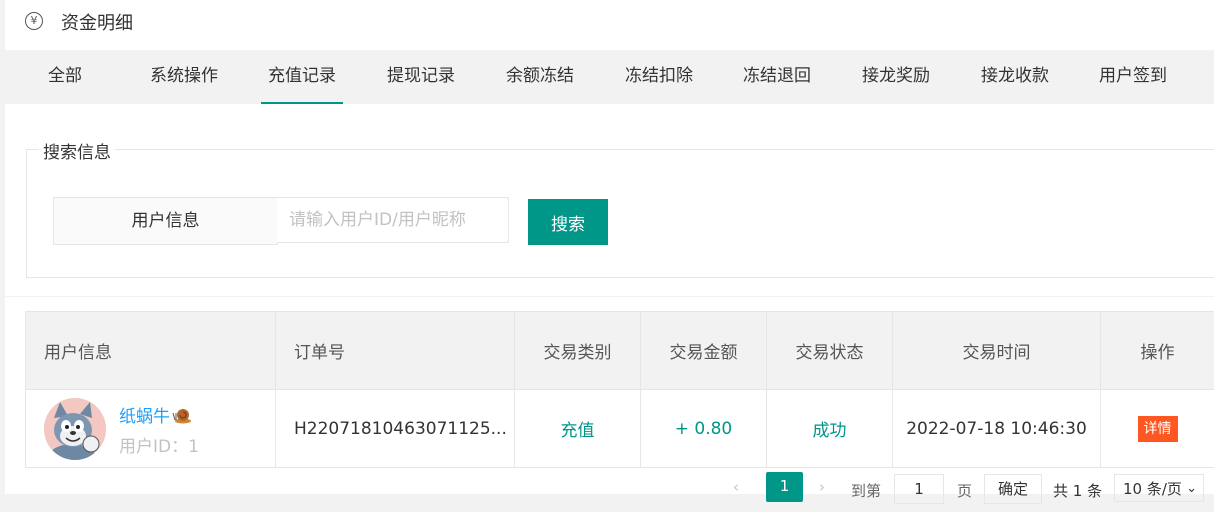  I want to click on goto-confirm-button: 确定, so click(1013, 489).